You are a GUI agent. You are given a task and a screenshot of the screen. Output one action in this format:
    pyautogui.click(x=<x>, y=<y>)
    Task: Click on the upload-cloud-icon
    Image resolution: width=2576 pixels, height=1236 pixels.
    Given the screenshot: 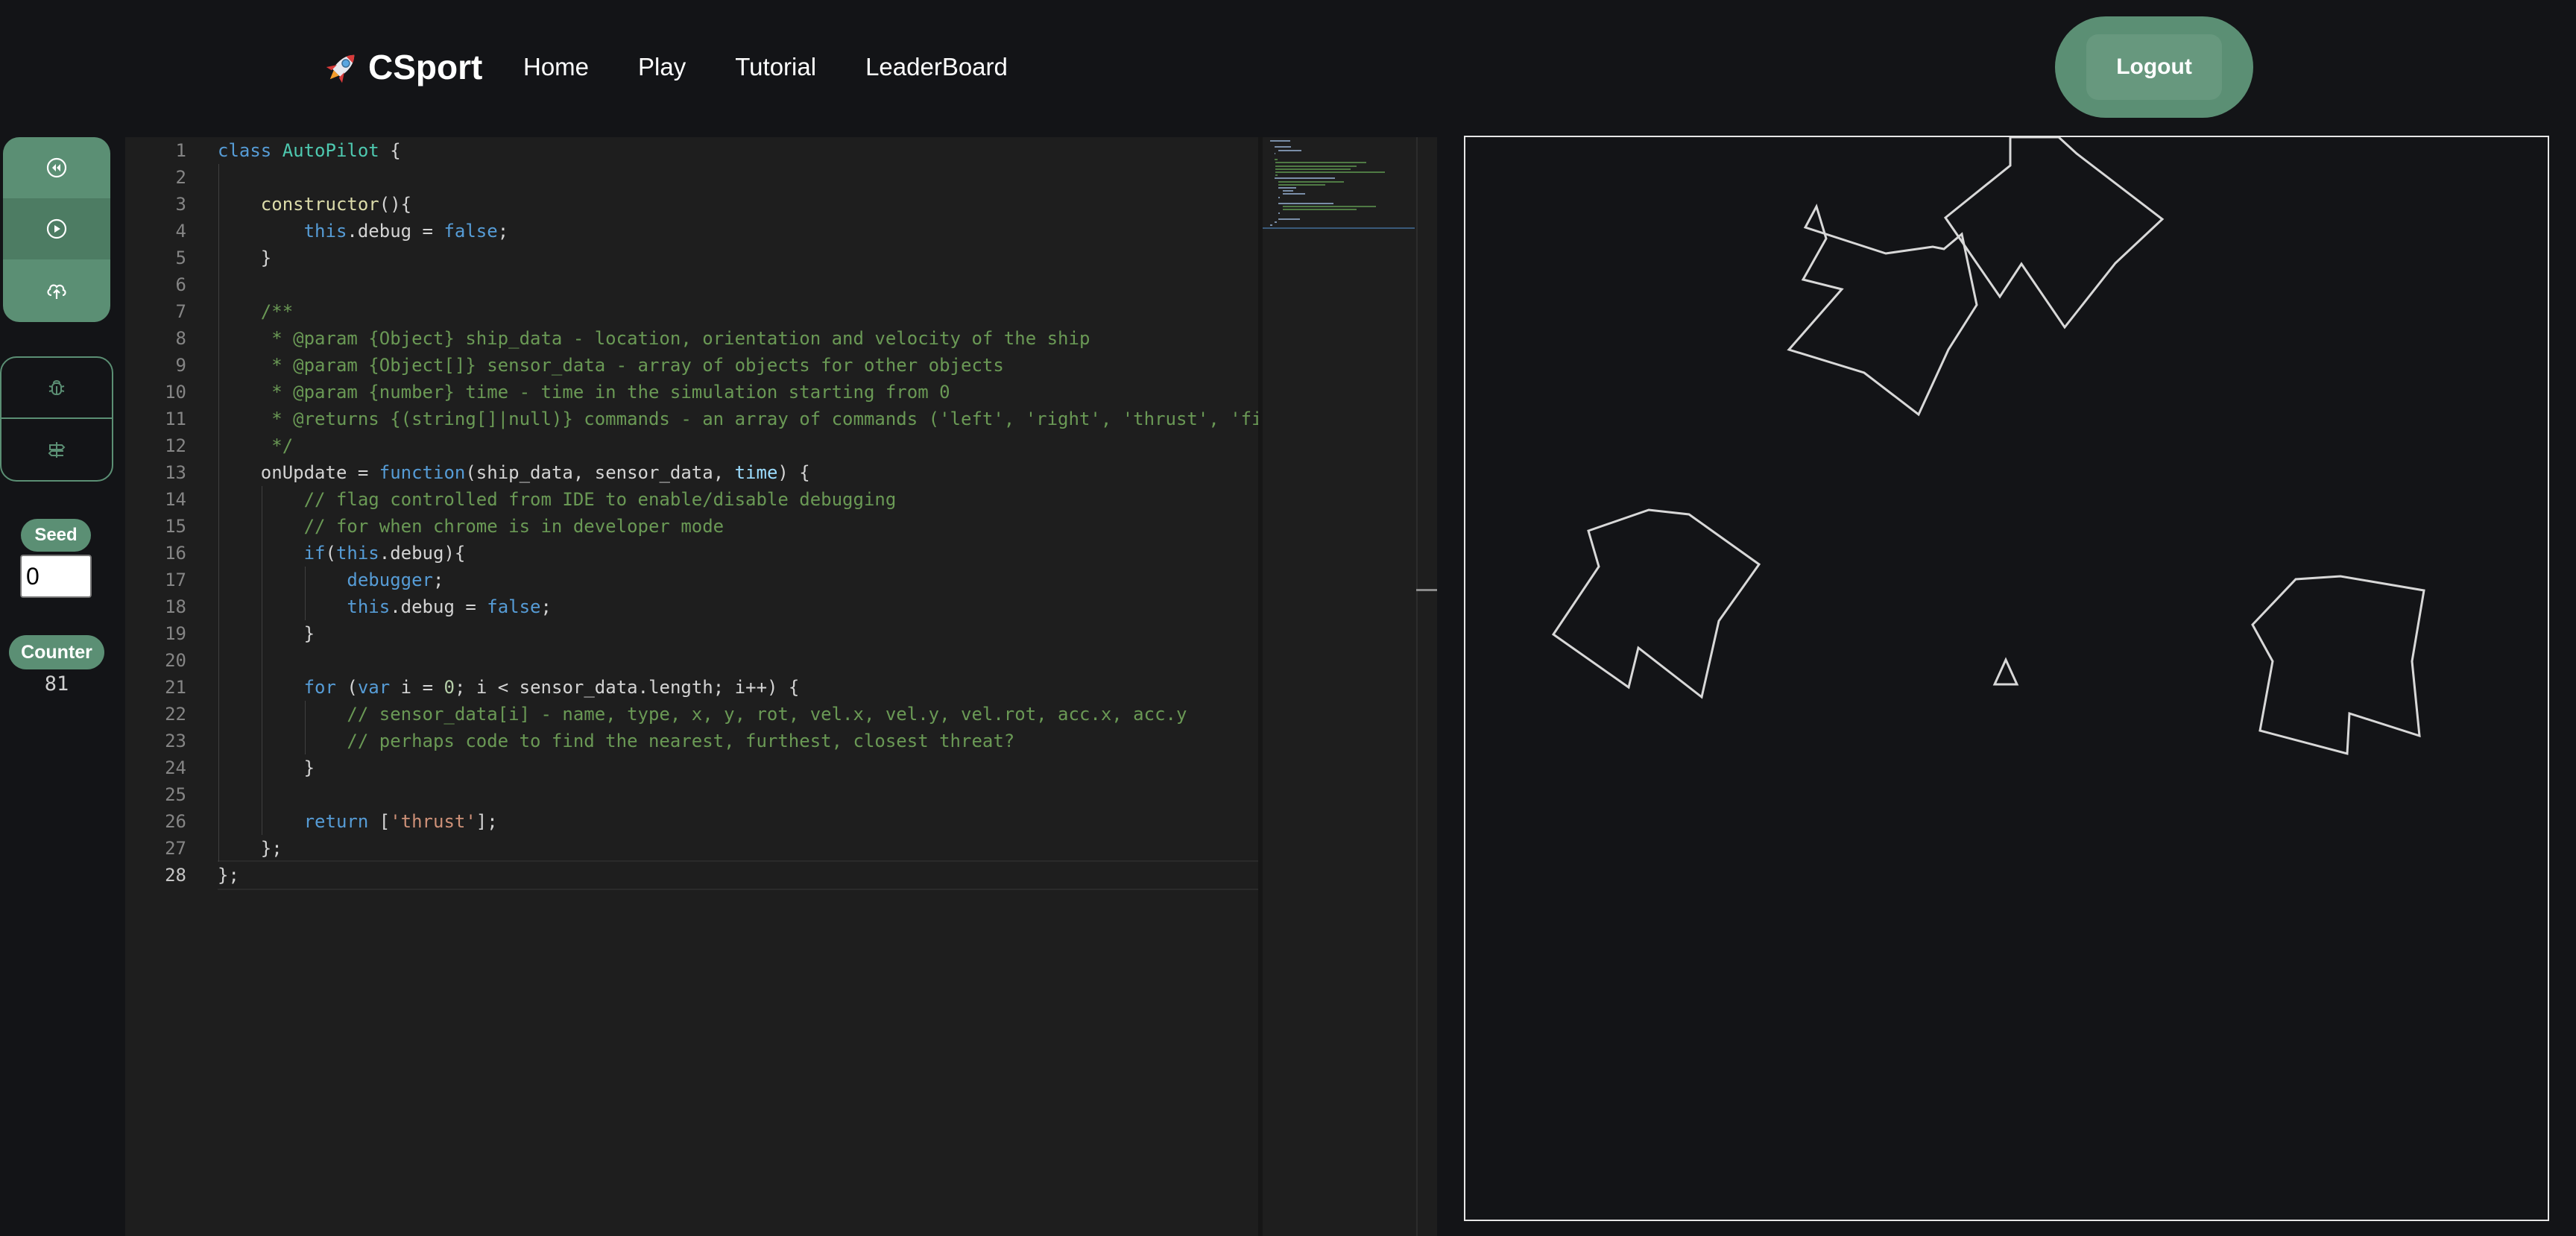 What is the action you would take?
    pyautogui.click(x=56, y=291)
    